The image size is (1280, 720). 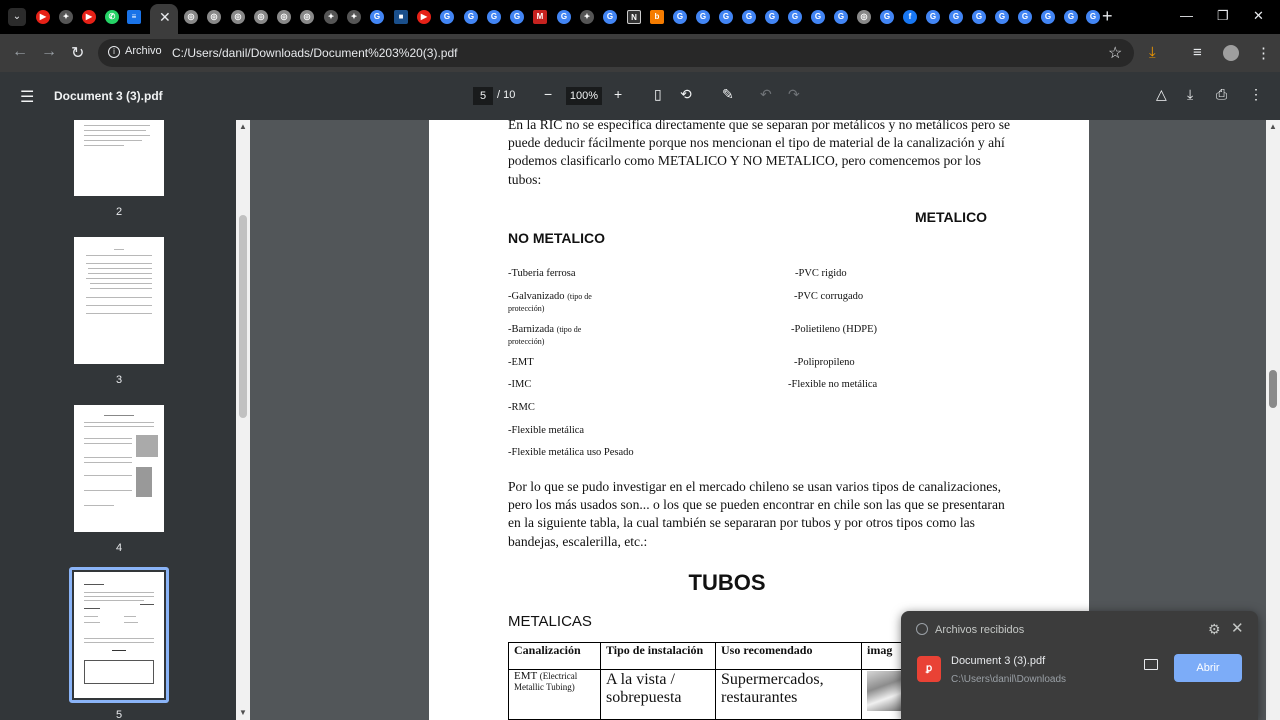 What do you see at coordinates (824, 362) in the screenshot?
I see `list-item: -Polipropileno` at bounding box center [824, 362].